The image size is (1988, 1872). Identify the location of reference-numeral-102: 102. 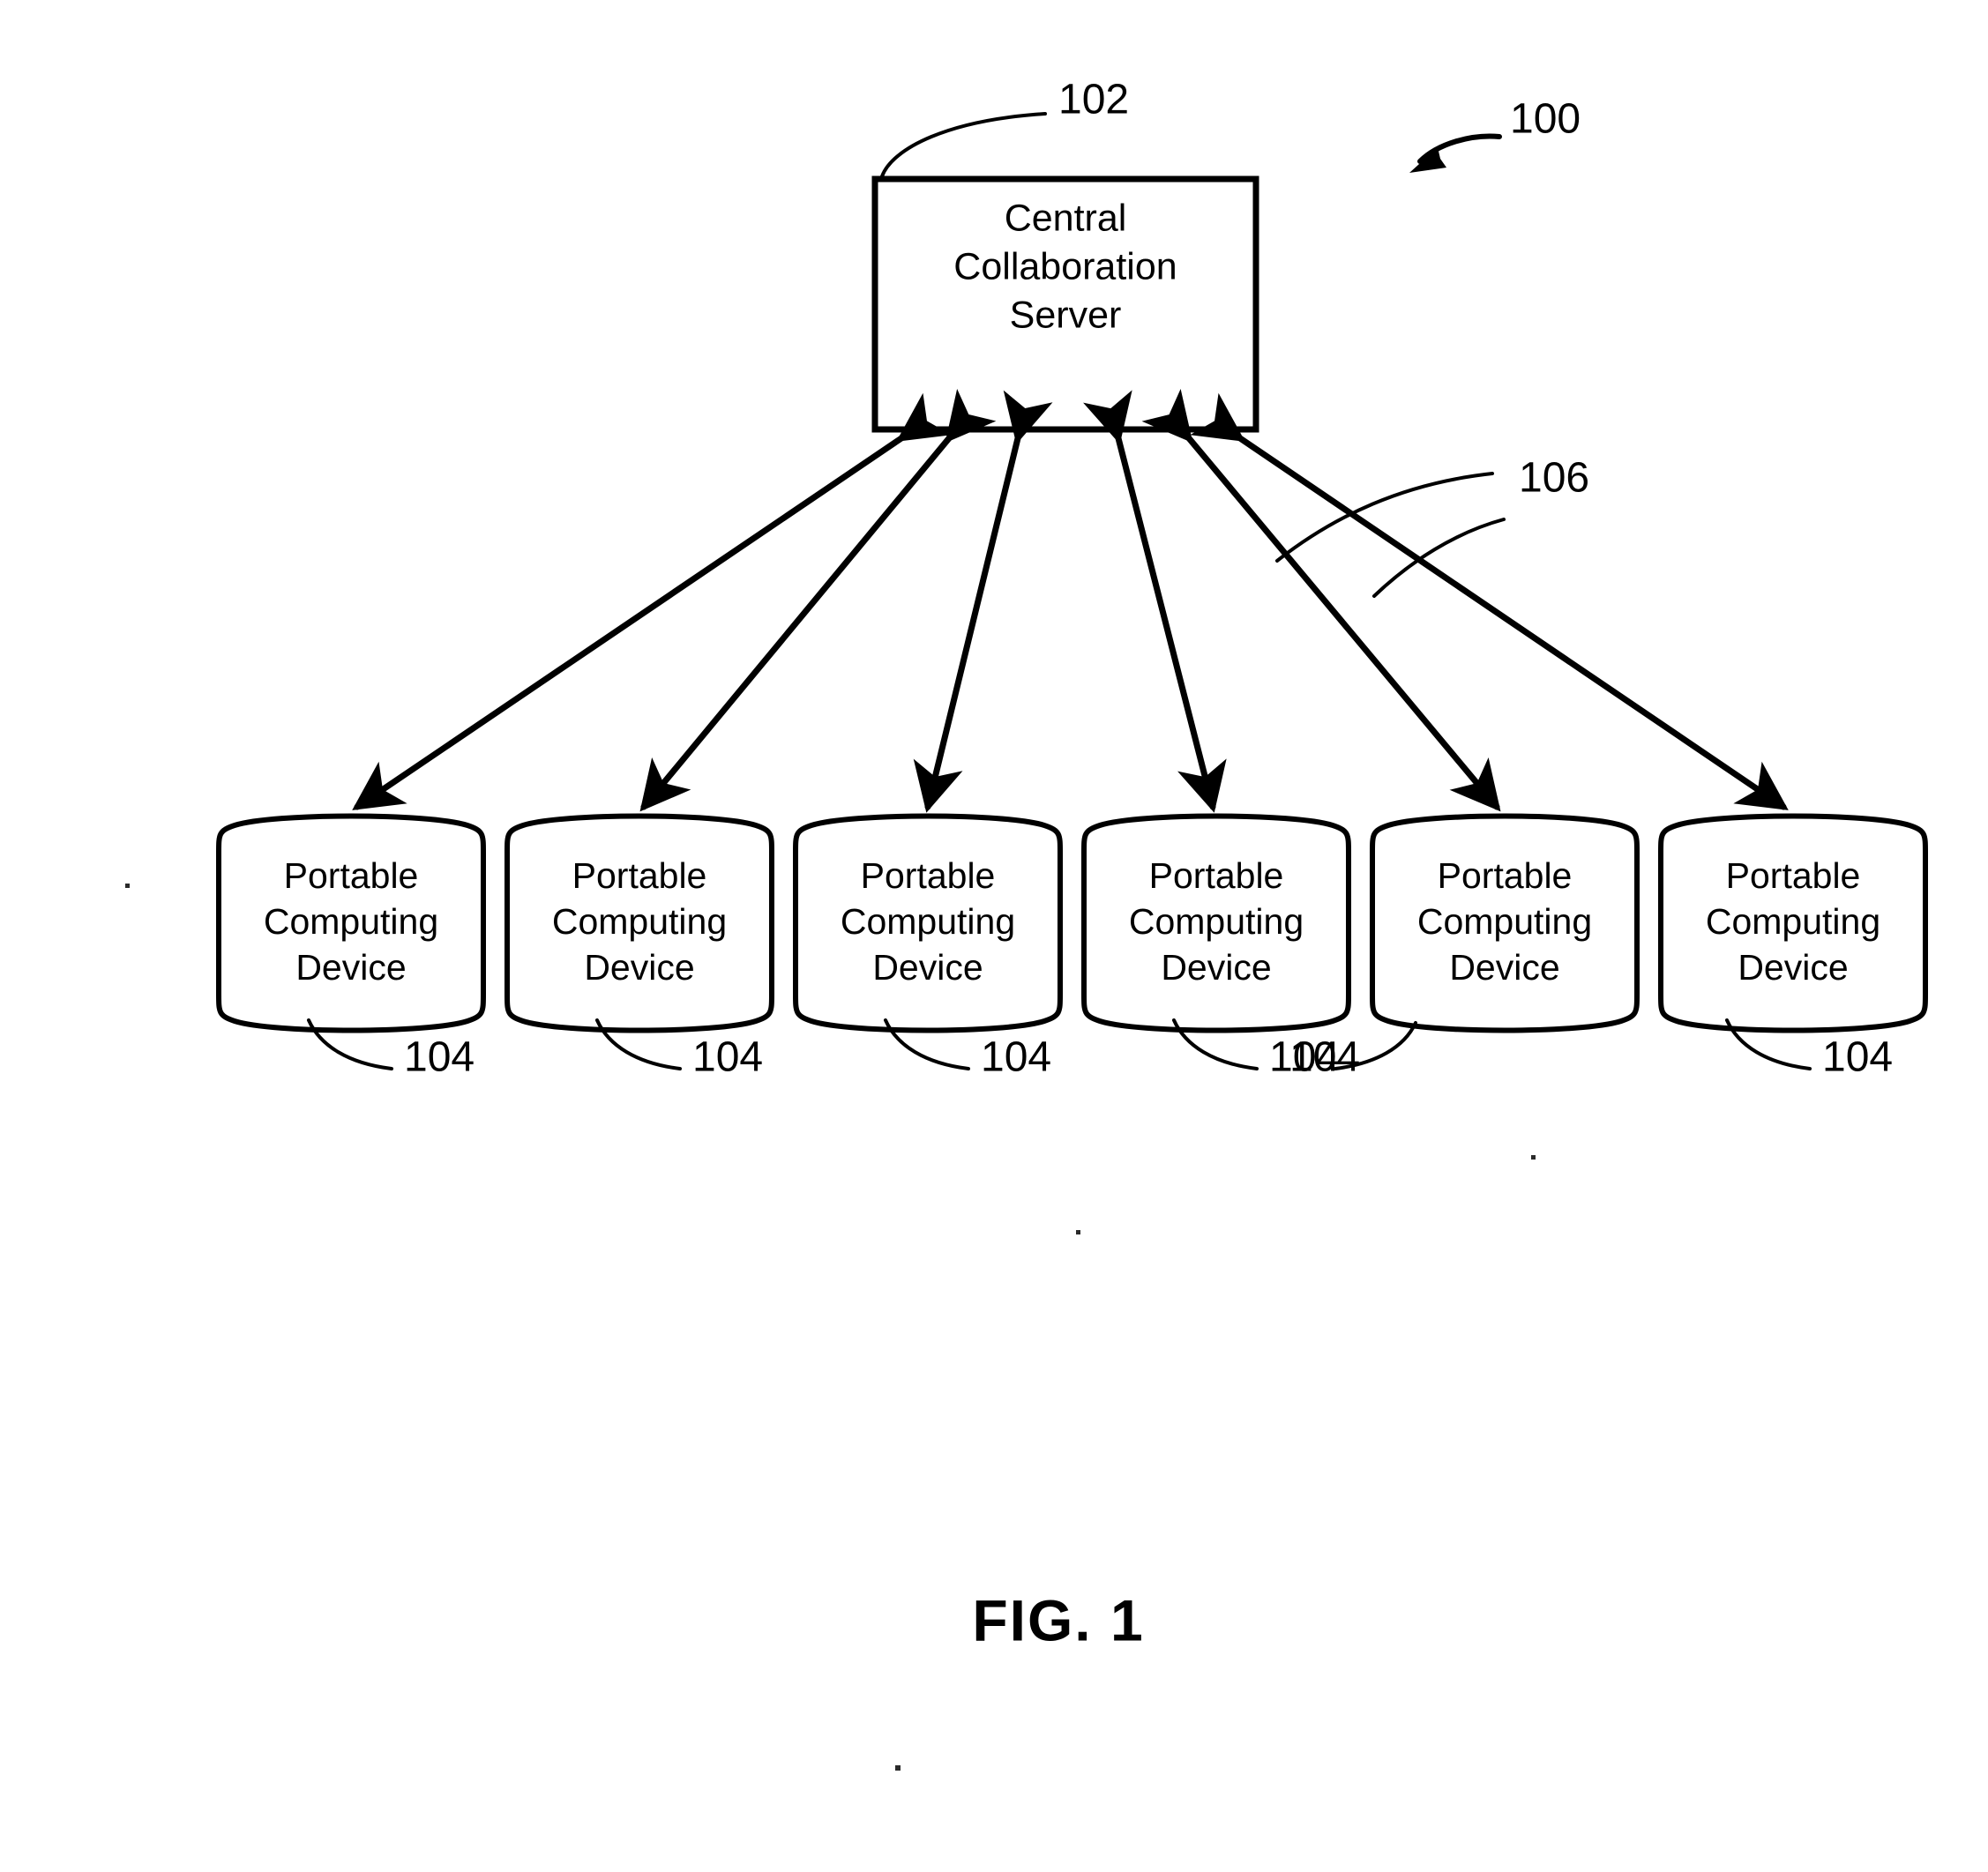
(1093, 100).